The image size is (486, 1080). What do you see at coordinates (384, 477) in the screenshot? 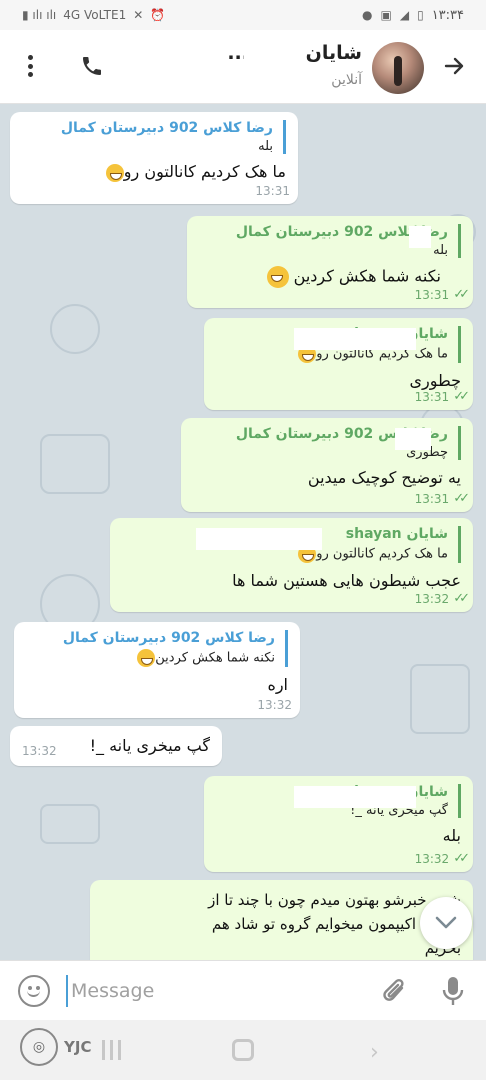
I see `message-text: یه توضیح کوچیک میدین` at bounding box center [384, 477].